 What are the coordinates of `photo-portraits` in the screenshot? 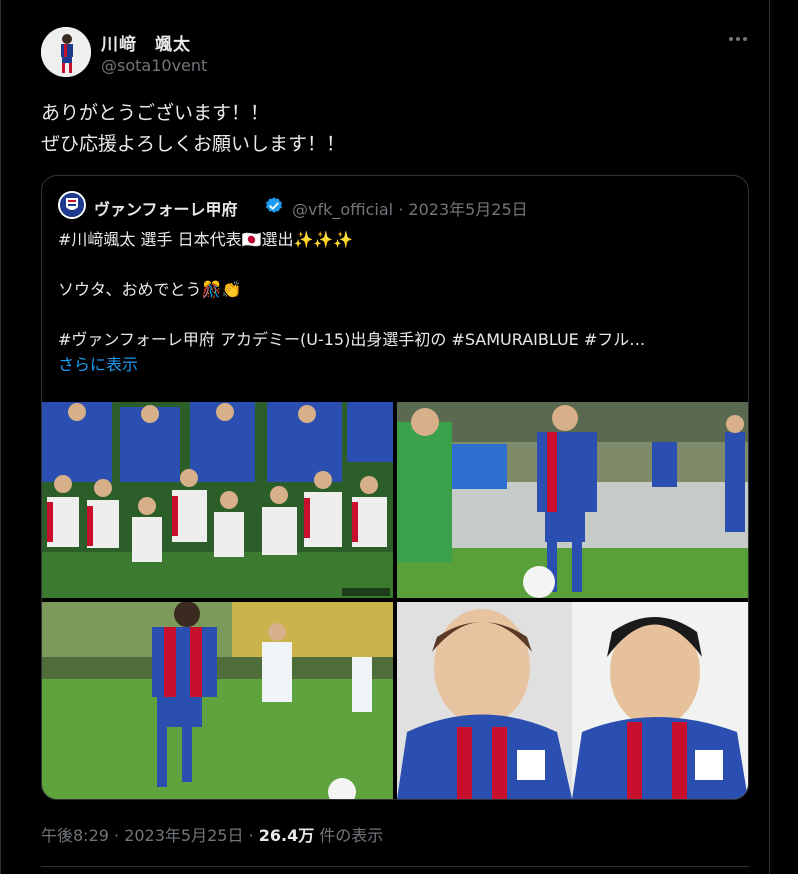 It's located at (572, 700).